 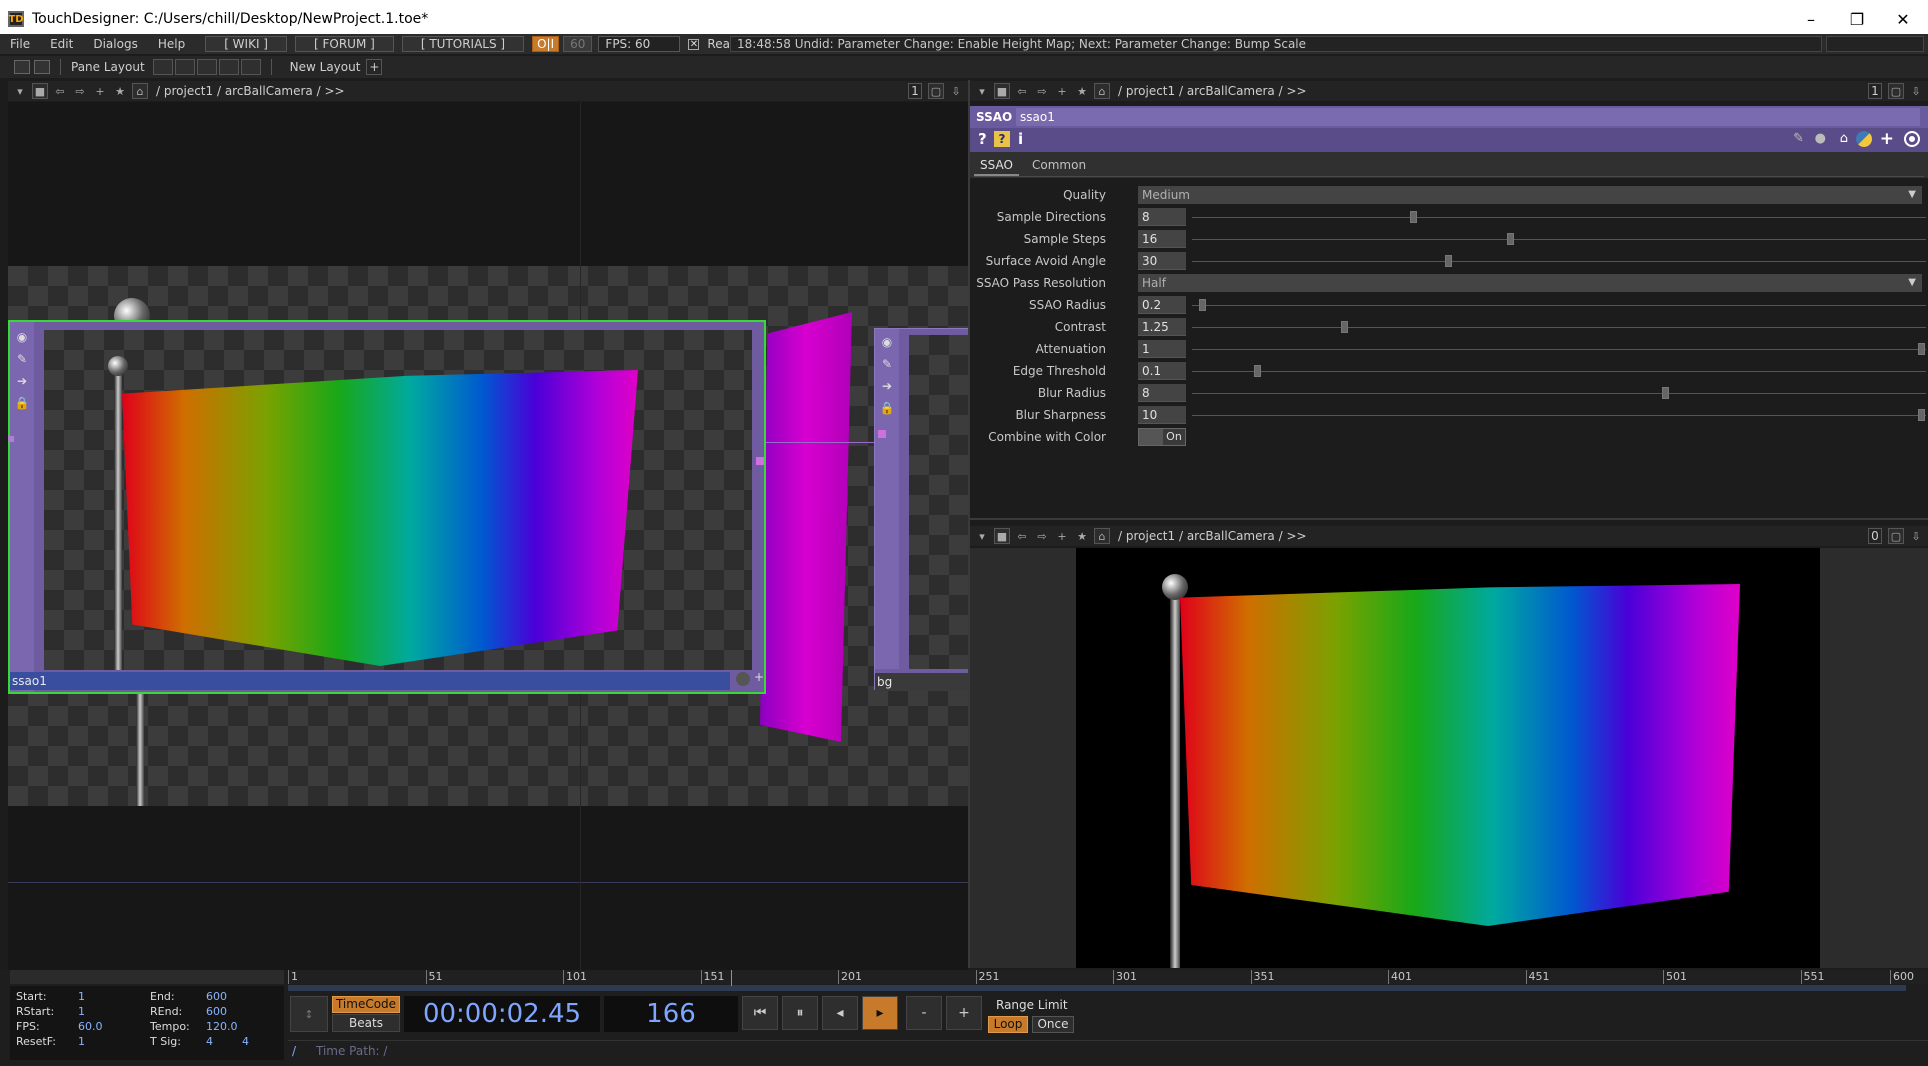 I want to click on node-lock-icon: 🔒, so click(x=22, y=403).